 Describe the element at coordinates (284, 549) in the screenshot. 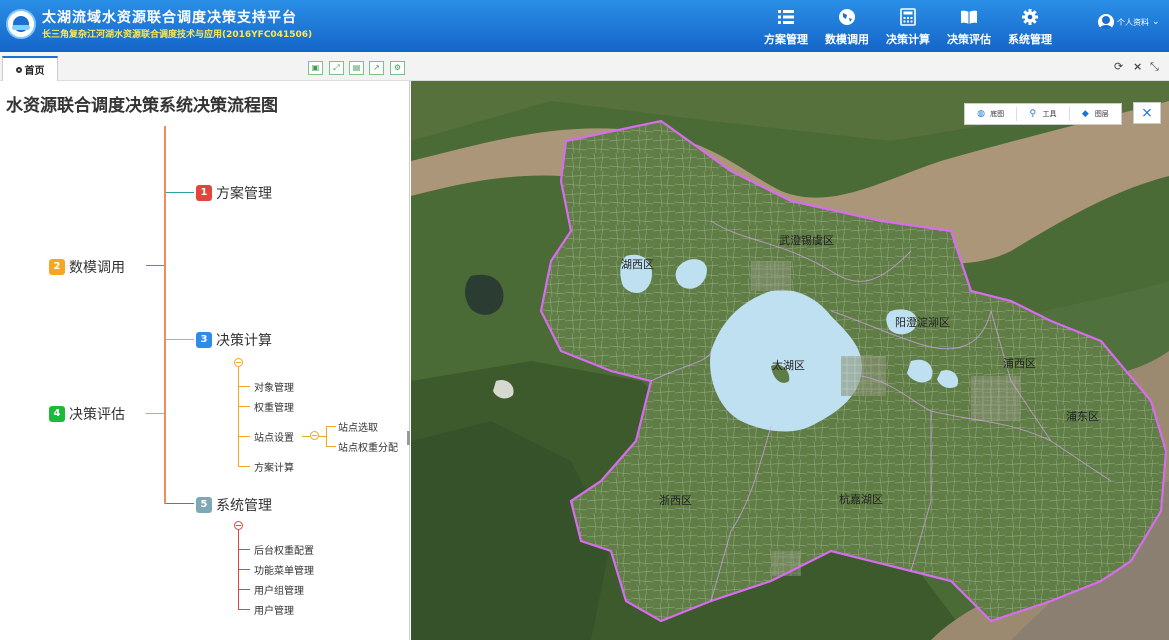

I see `sys-item-backend-weight: 后台权重配置` at that location.